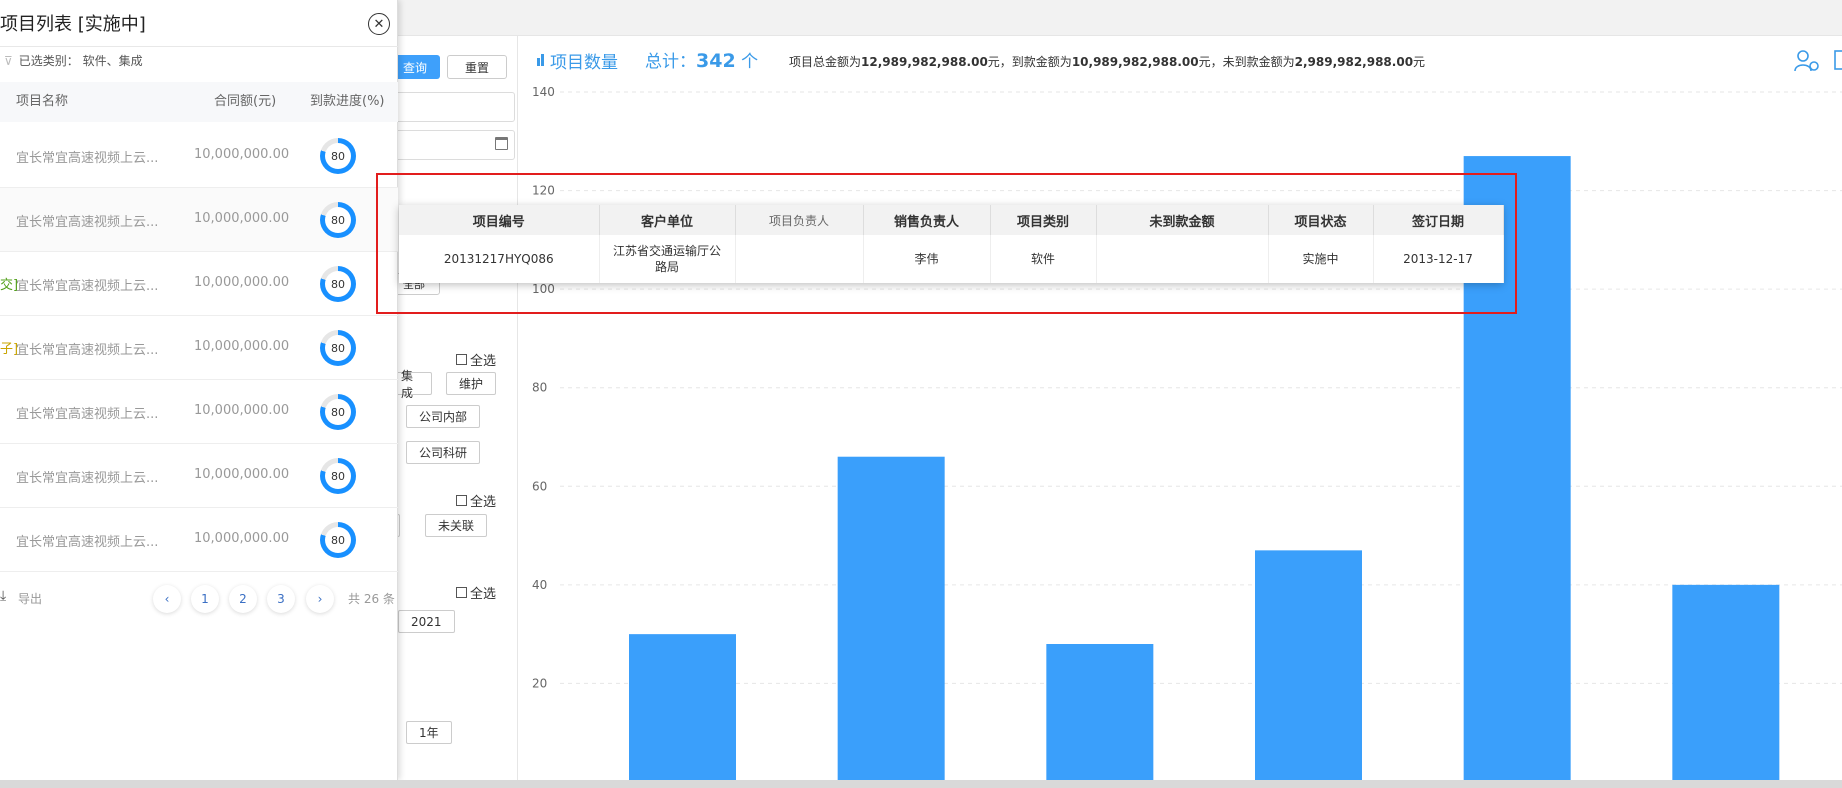 The width and height of the screenshot is (1842, 788). Describe the element at coordinates (539, 388) in the screenshot. I see `y-tick-label: 80` at that location.